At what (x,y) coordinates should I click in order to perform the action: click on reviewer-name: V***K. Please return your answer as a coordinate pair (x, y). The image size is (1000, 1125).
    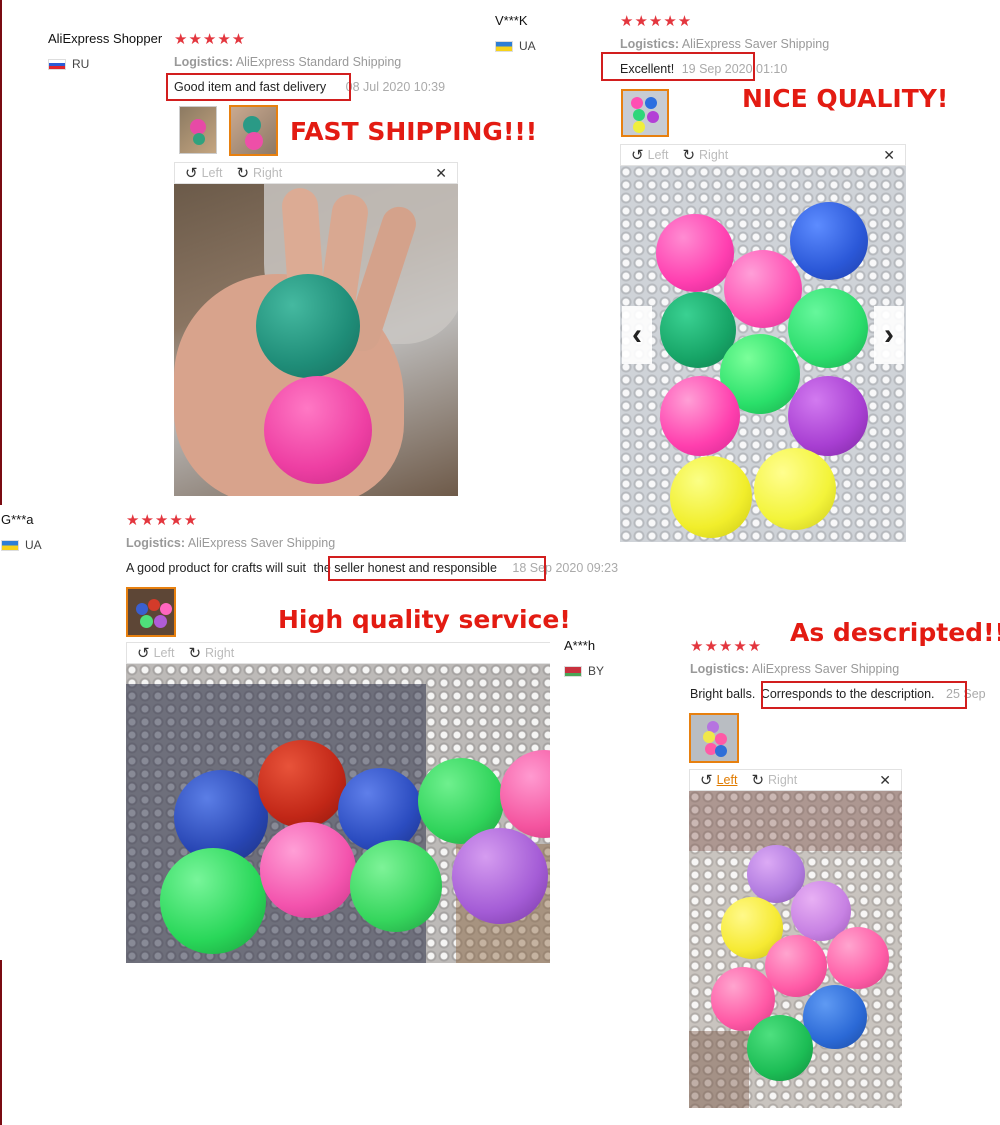
    Looking at the image, I should click on (511, 20).